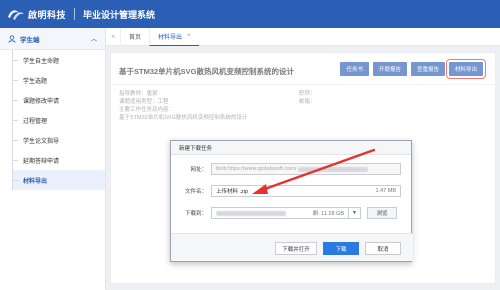 The image size is (500, 290). I want to click on sidebar-item-label: 课题修改申请, so click(41, 101).